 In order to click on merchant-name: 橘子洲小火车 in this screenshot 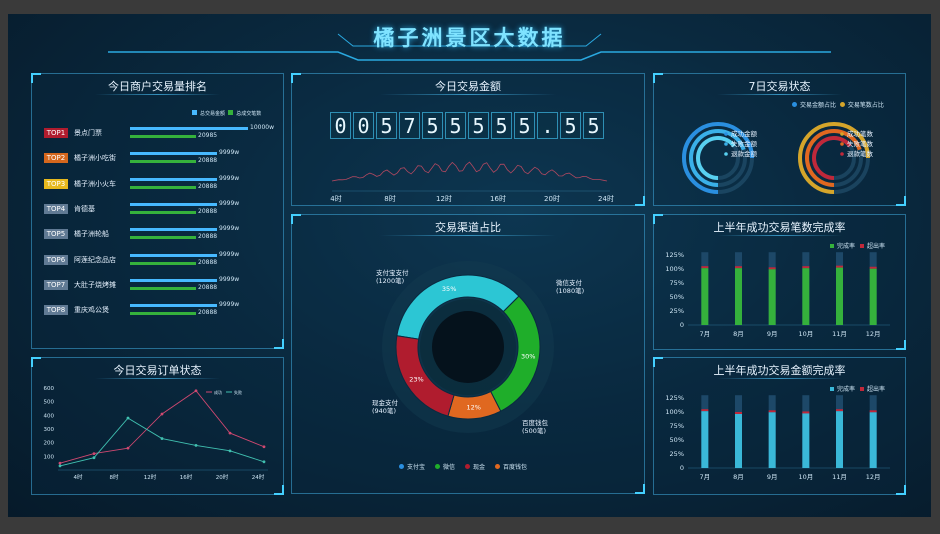, I will do `click(95, 183)`.